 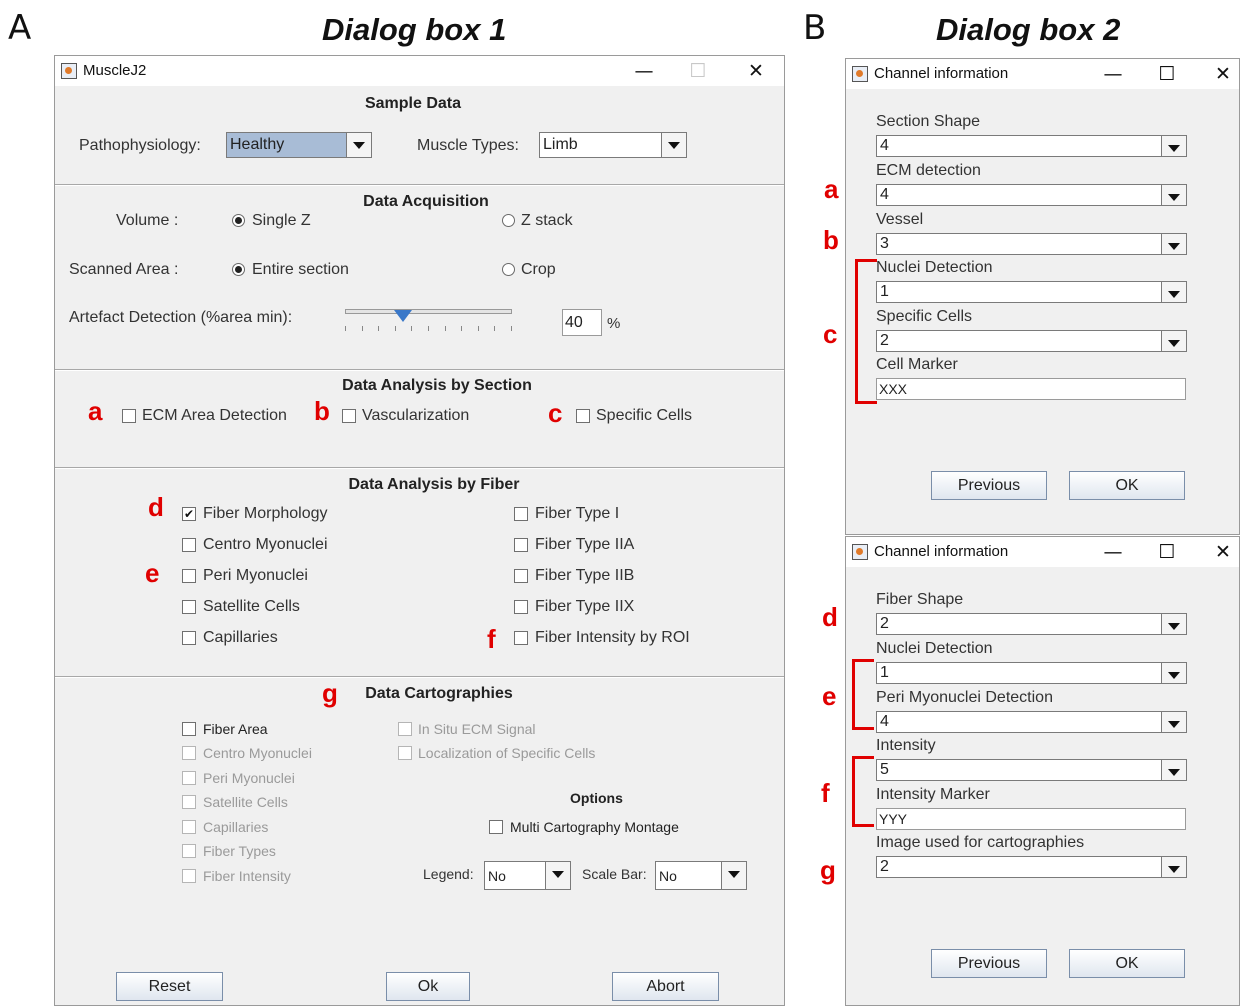 I want to click on cell-marker-label: Cell Marker, so click(x=917, y=364).